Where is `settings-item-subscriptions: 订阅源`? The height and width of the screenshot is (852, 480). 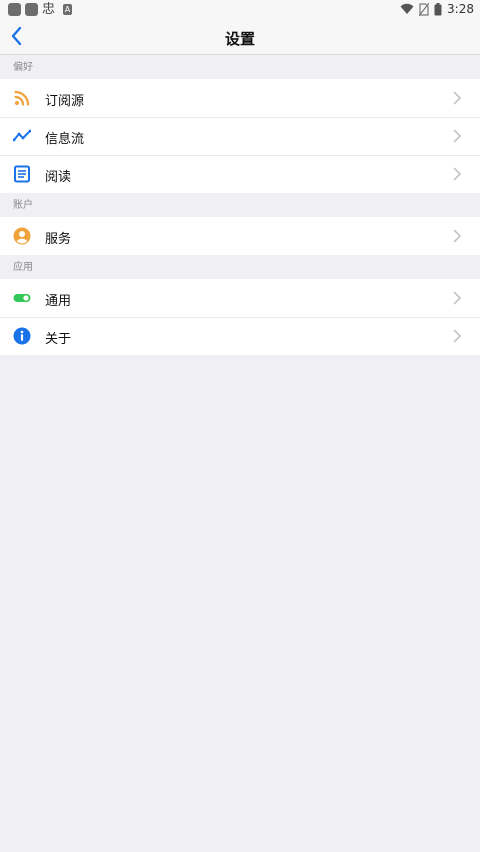
settings-item-subscriptions: 订阅源 is located at coordinates (240, 98).